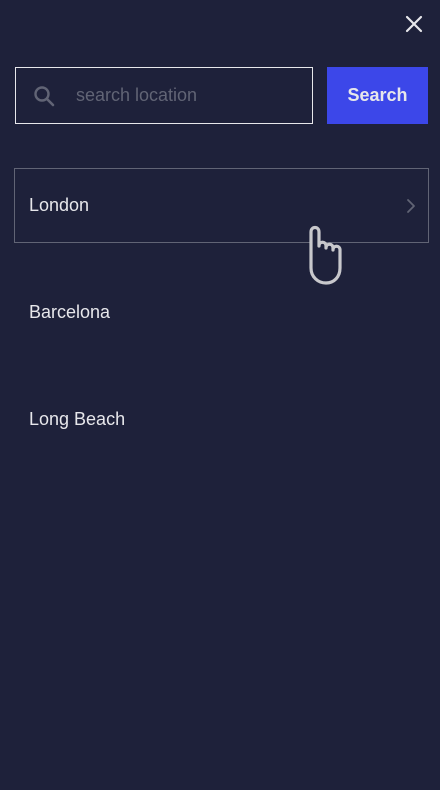  I want to click on list-item-label: Long Beach, so click(77, 419).